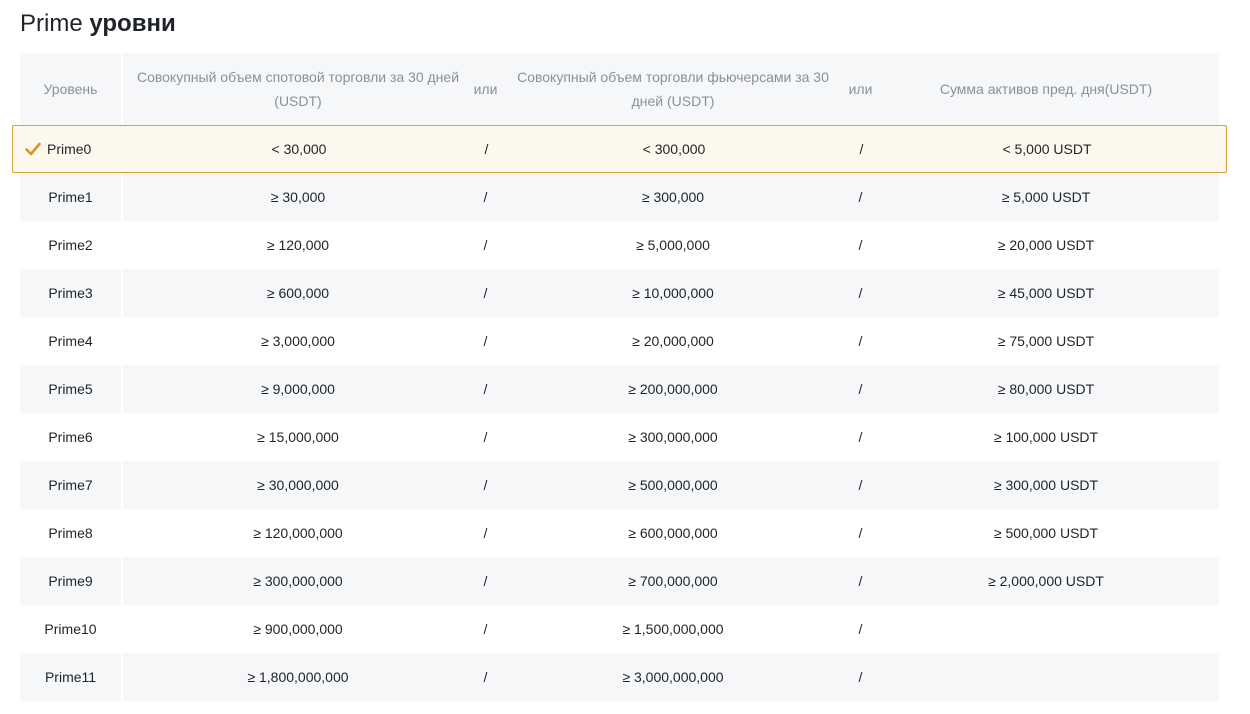  What do you see at coordinates (298, 581) in the screenshot?
I see `spot-volume-cell: ≥ 300,000,000` at bounding box center [298, 581].